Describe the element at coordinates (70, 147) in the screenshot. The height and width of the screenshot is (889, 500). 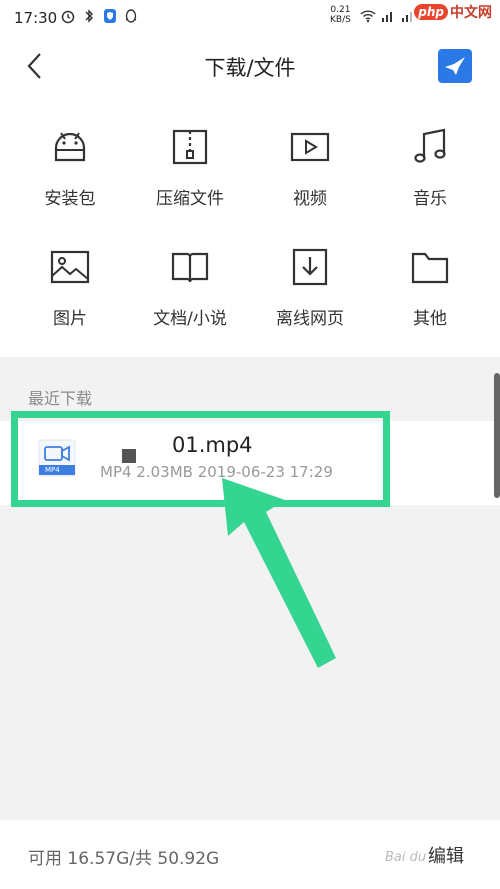
I see `android-icon` at that location.